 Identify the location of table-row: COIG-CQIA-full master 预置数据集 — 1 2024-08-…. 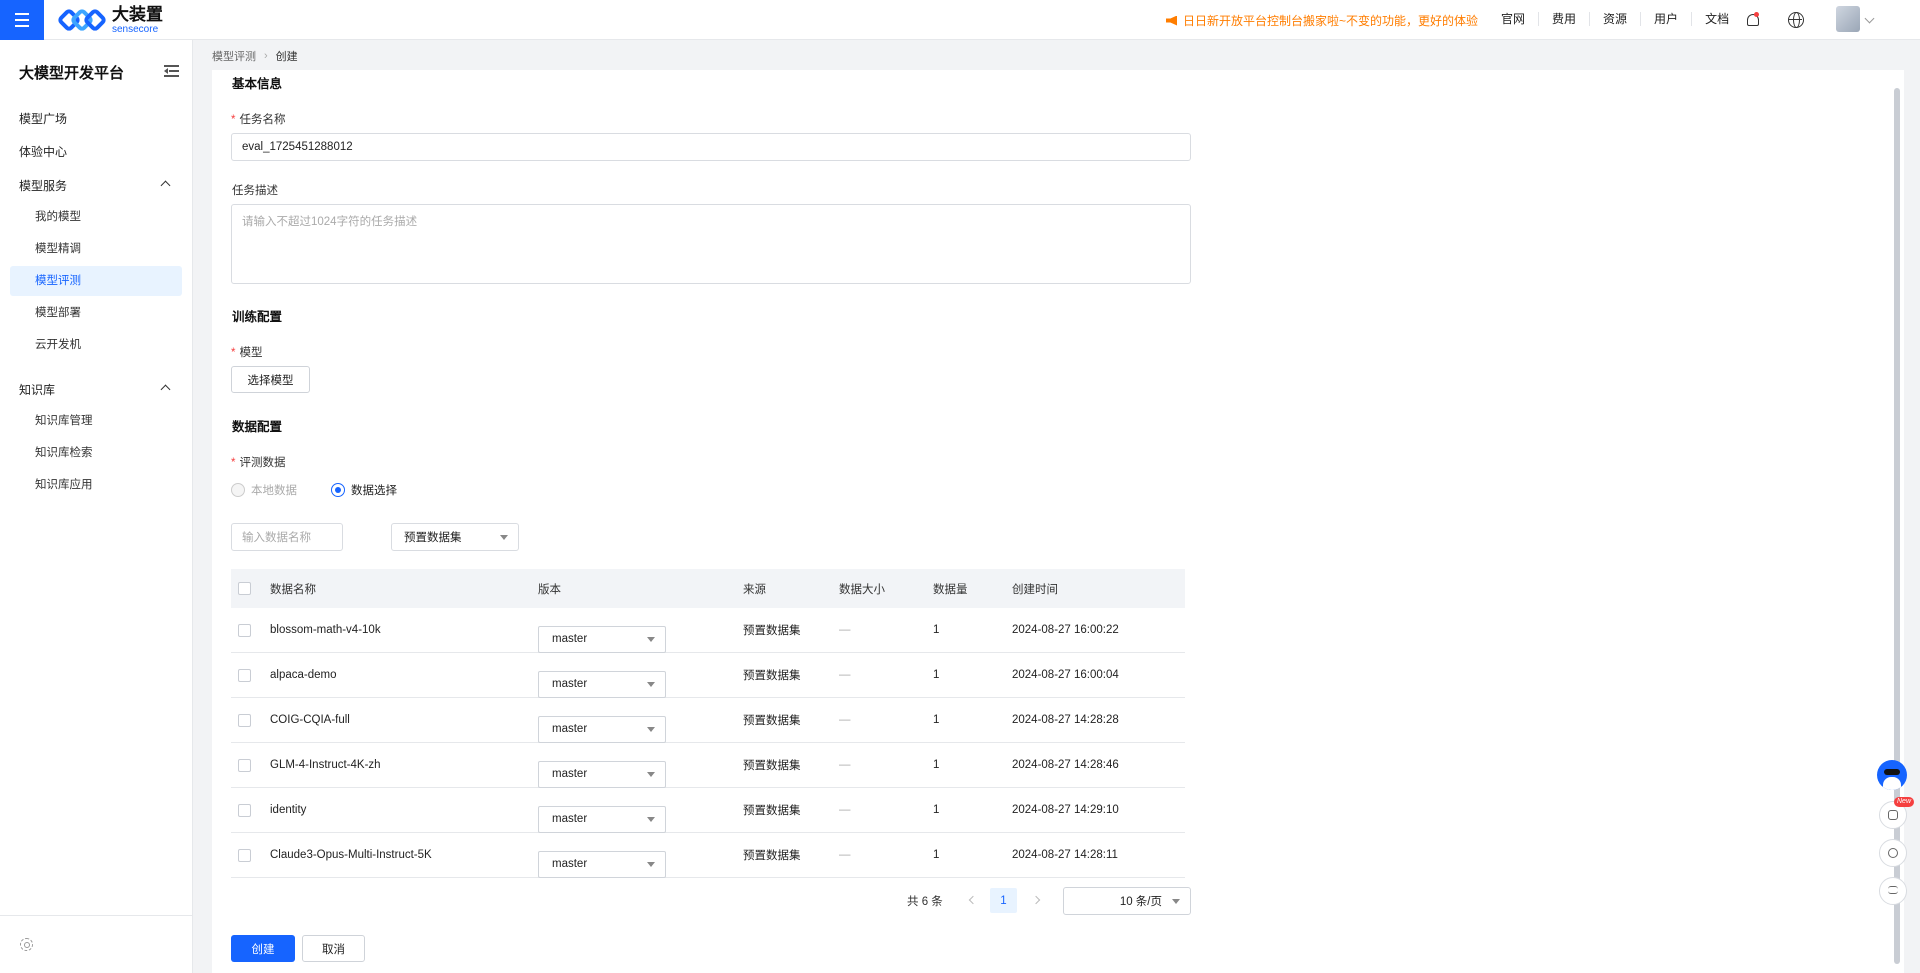
(708, 720).